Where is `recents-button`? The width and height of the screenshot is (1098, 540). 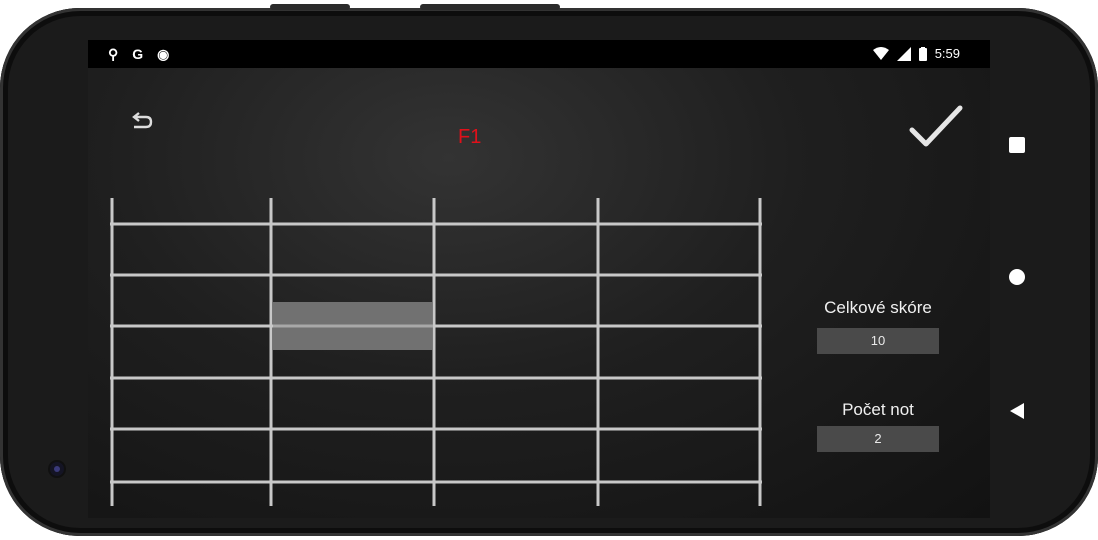
recents-button is located at coordinates (1017, 147).